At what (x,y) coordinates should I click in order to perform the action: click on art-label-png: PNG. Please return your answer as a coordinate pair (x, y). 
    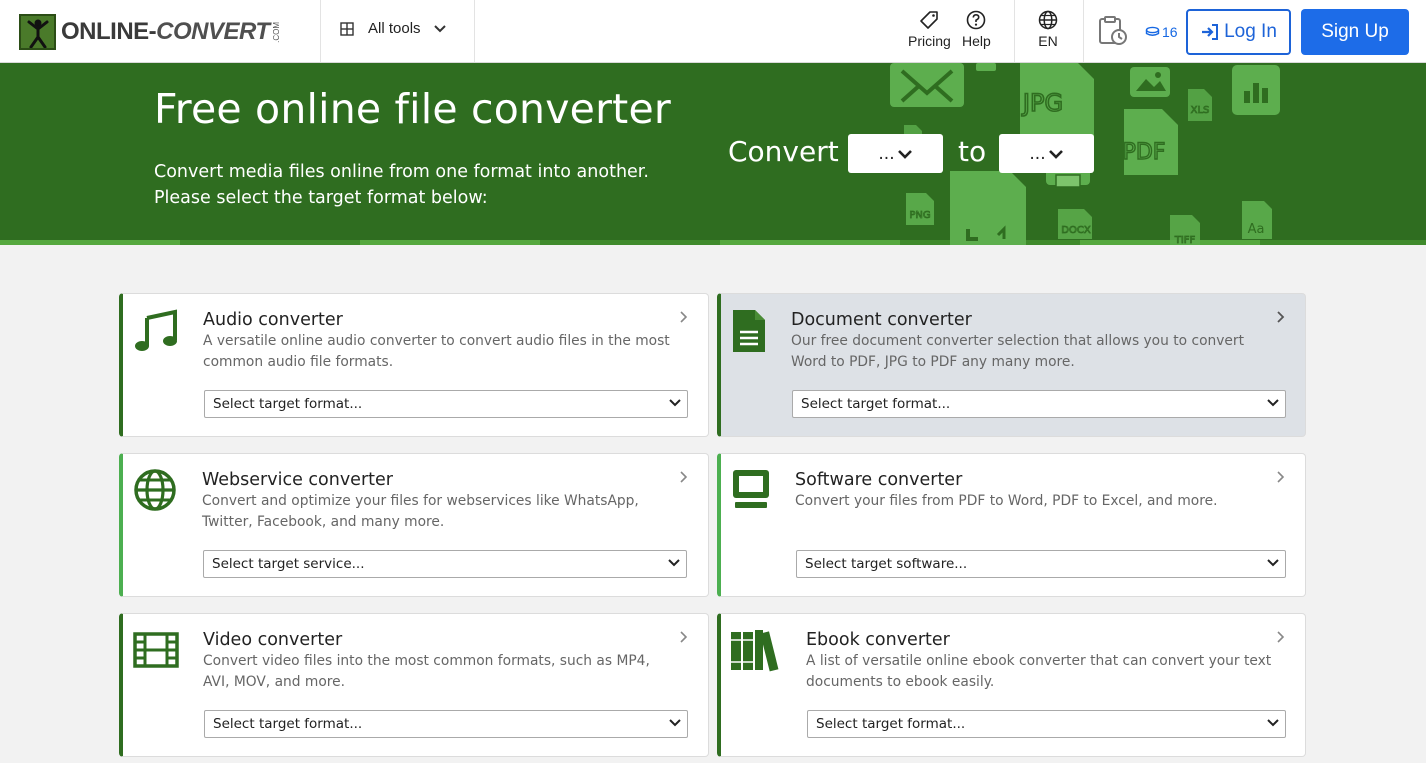
    Looking at the image, I should click on (919, 215).